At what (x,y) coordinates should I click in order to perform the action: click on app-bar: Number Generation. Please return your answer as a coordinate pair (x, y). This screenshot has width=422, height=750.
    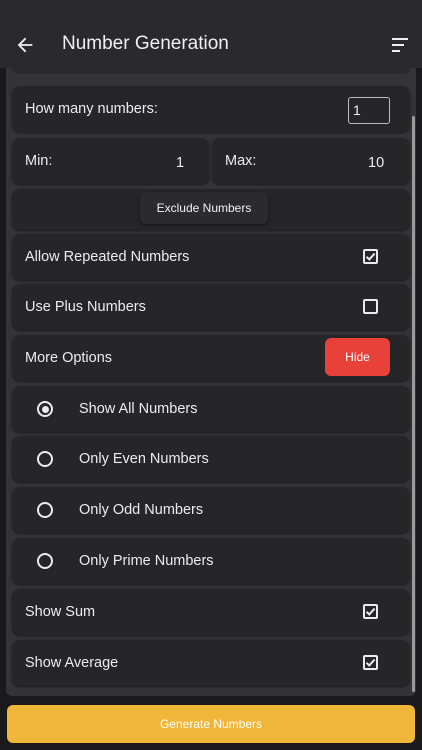
    Looking at the image, I should click on (211, 34).